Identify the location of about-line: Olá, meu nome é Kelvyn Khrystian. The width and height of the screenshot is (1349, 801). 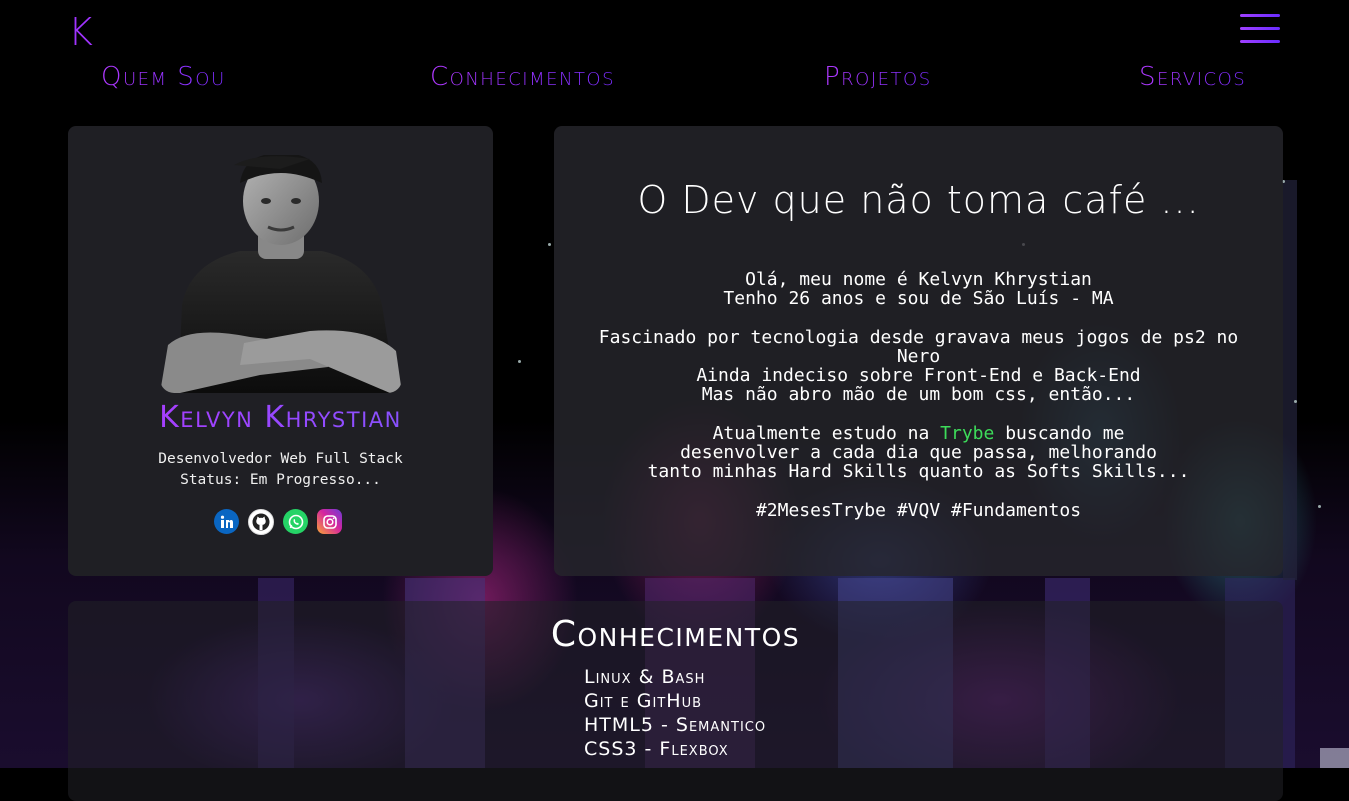
(918, 279).